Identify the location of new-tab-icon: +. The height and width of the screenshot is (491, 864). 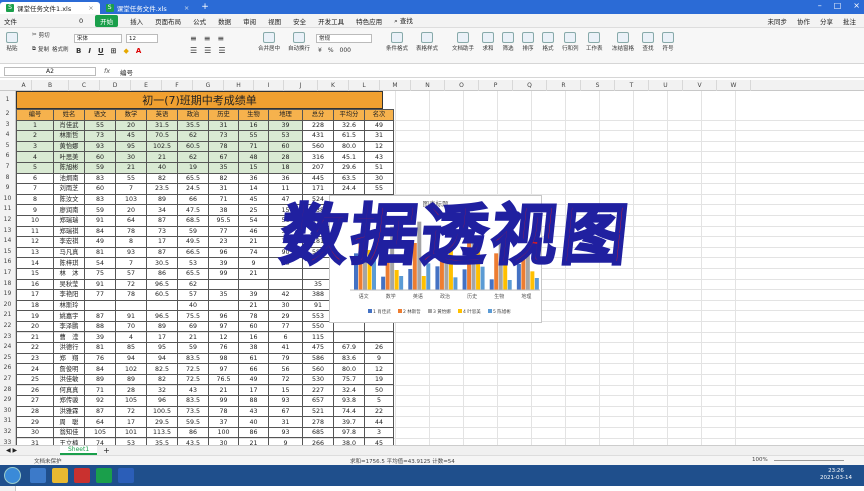
(205, 7).